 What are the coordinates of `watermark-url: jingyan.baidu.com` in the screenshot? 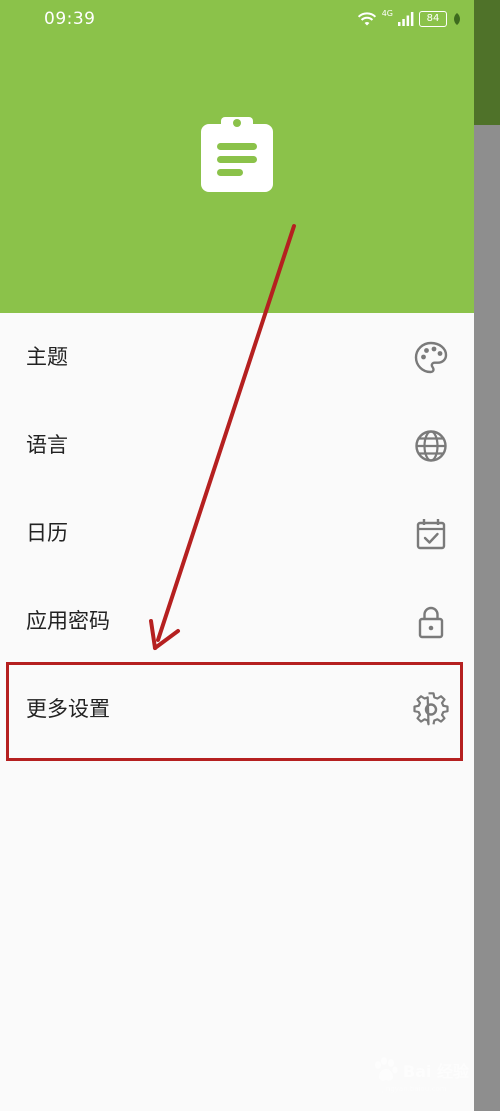 It's located at (414, 1089).